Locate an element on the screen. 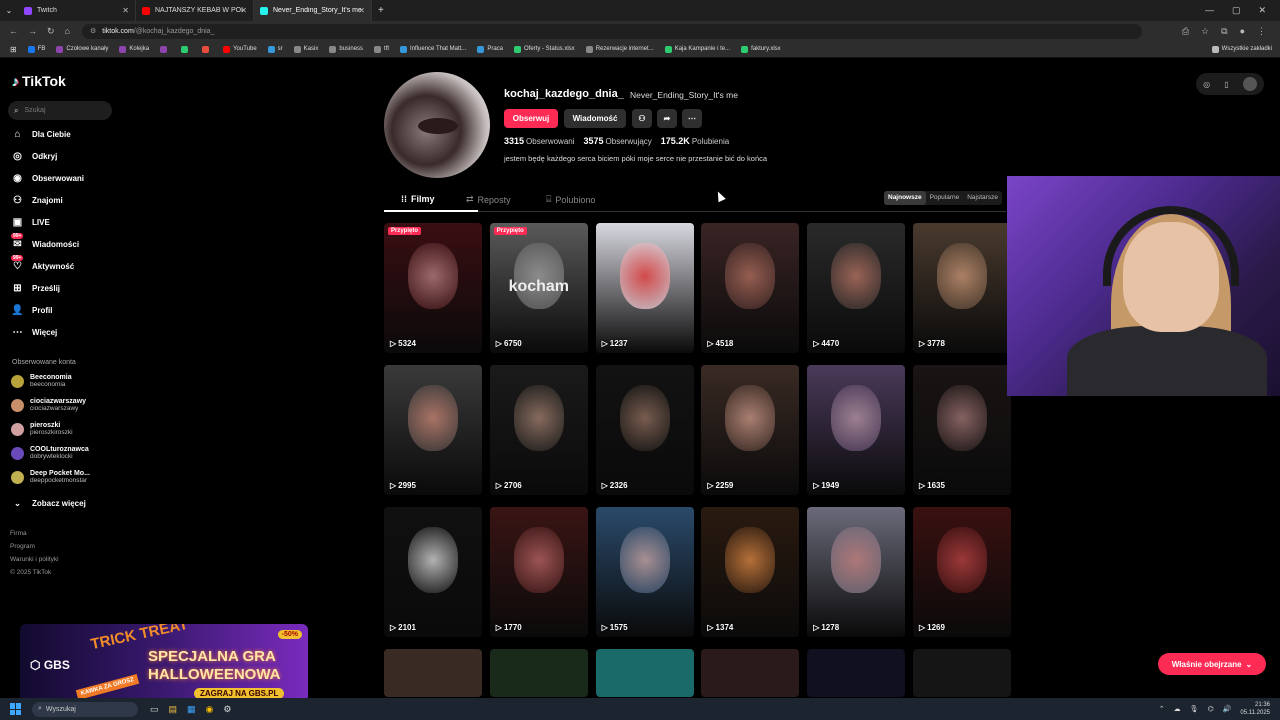  followed-account: Deep Pocket Mo... deeppocketmonstar is located at coordinates (50, 477).